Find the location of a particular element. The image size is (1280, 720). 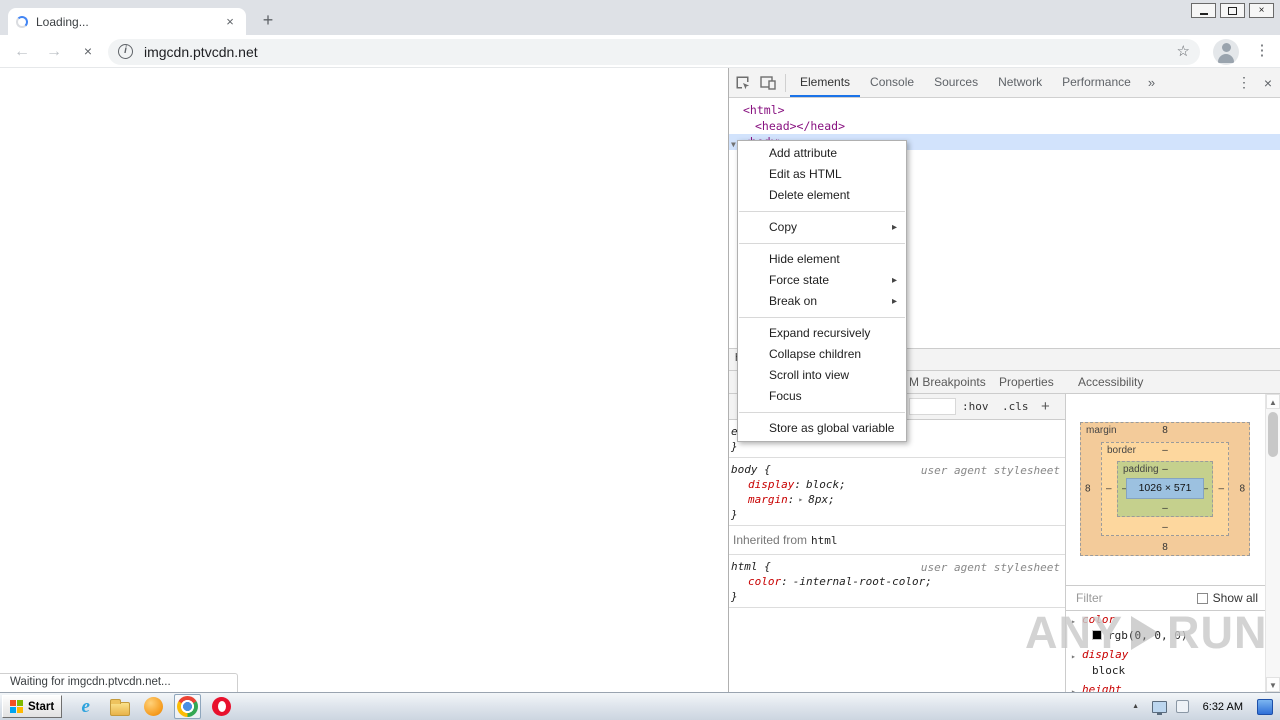

css-property-value: -internal-root-color; is located at coordinates (862, 581).